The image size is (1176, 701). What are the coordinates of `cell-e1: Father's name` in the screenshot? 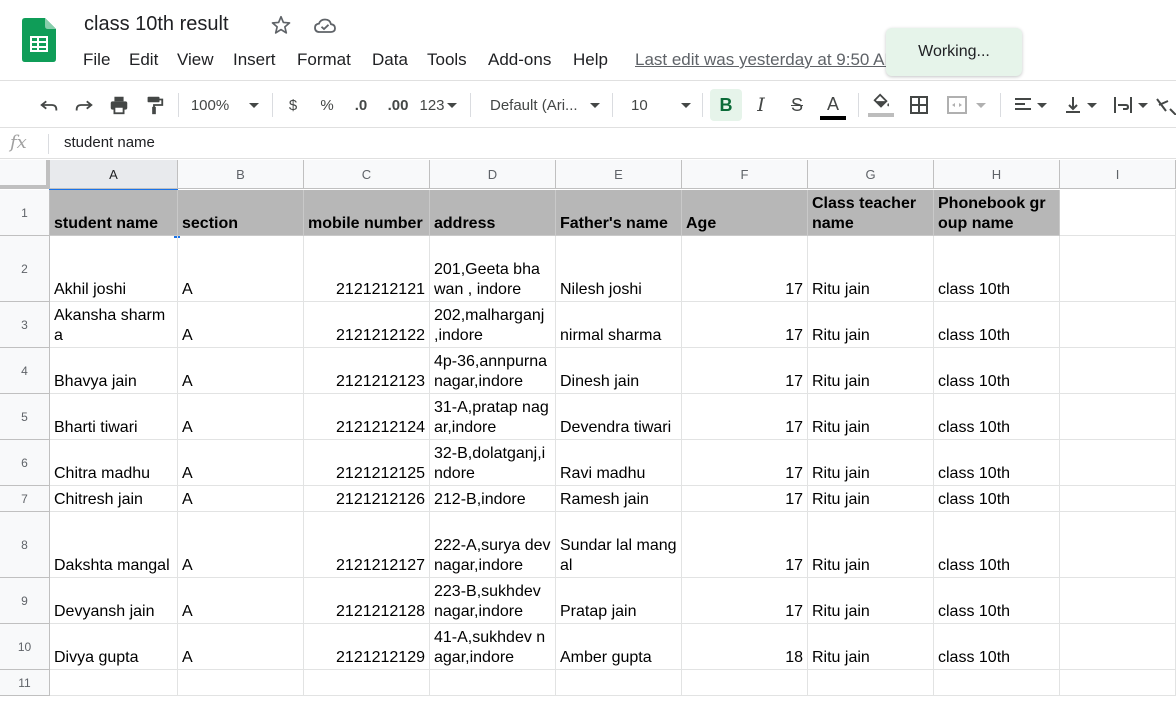 It's located at (619, 213).